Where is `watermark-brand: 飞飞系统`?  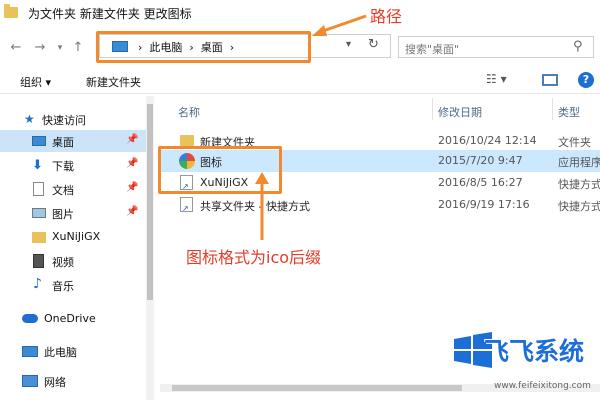 watermark-brand: 飞飞系统 is located at coordinates (534, 351).